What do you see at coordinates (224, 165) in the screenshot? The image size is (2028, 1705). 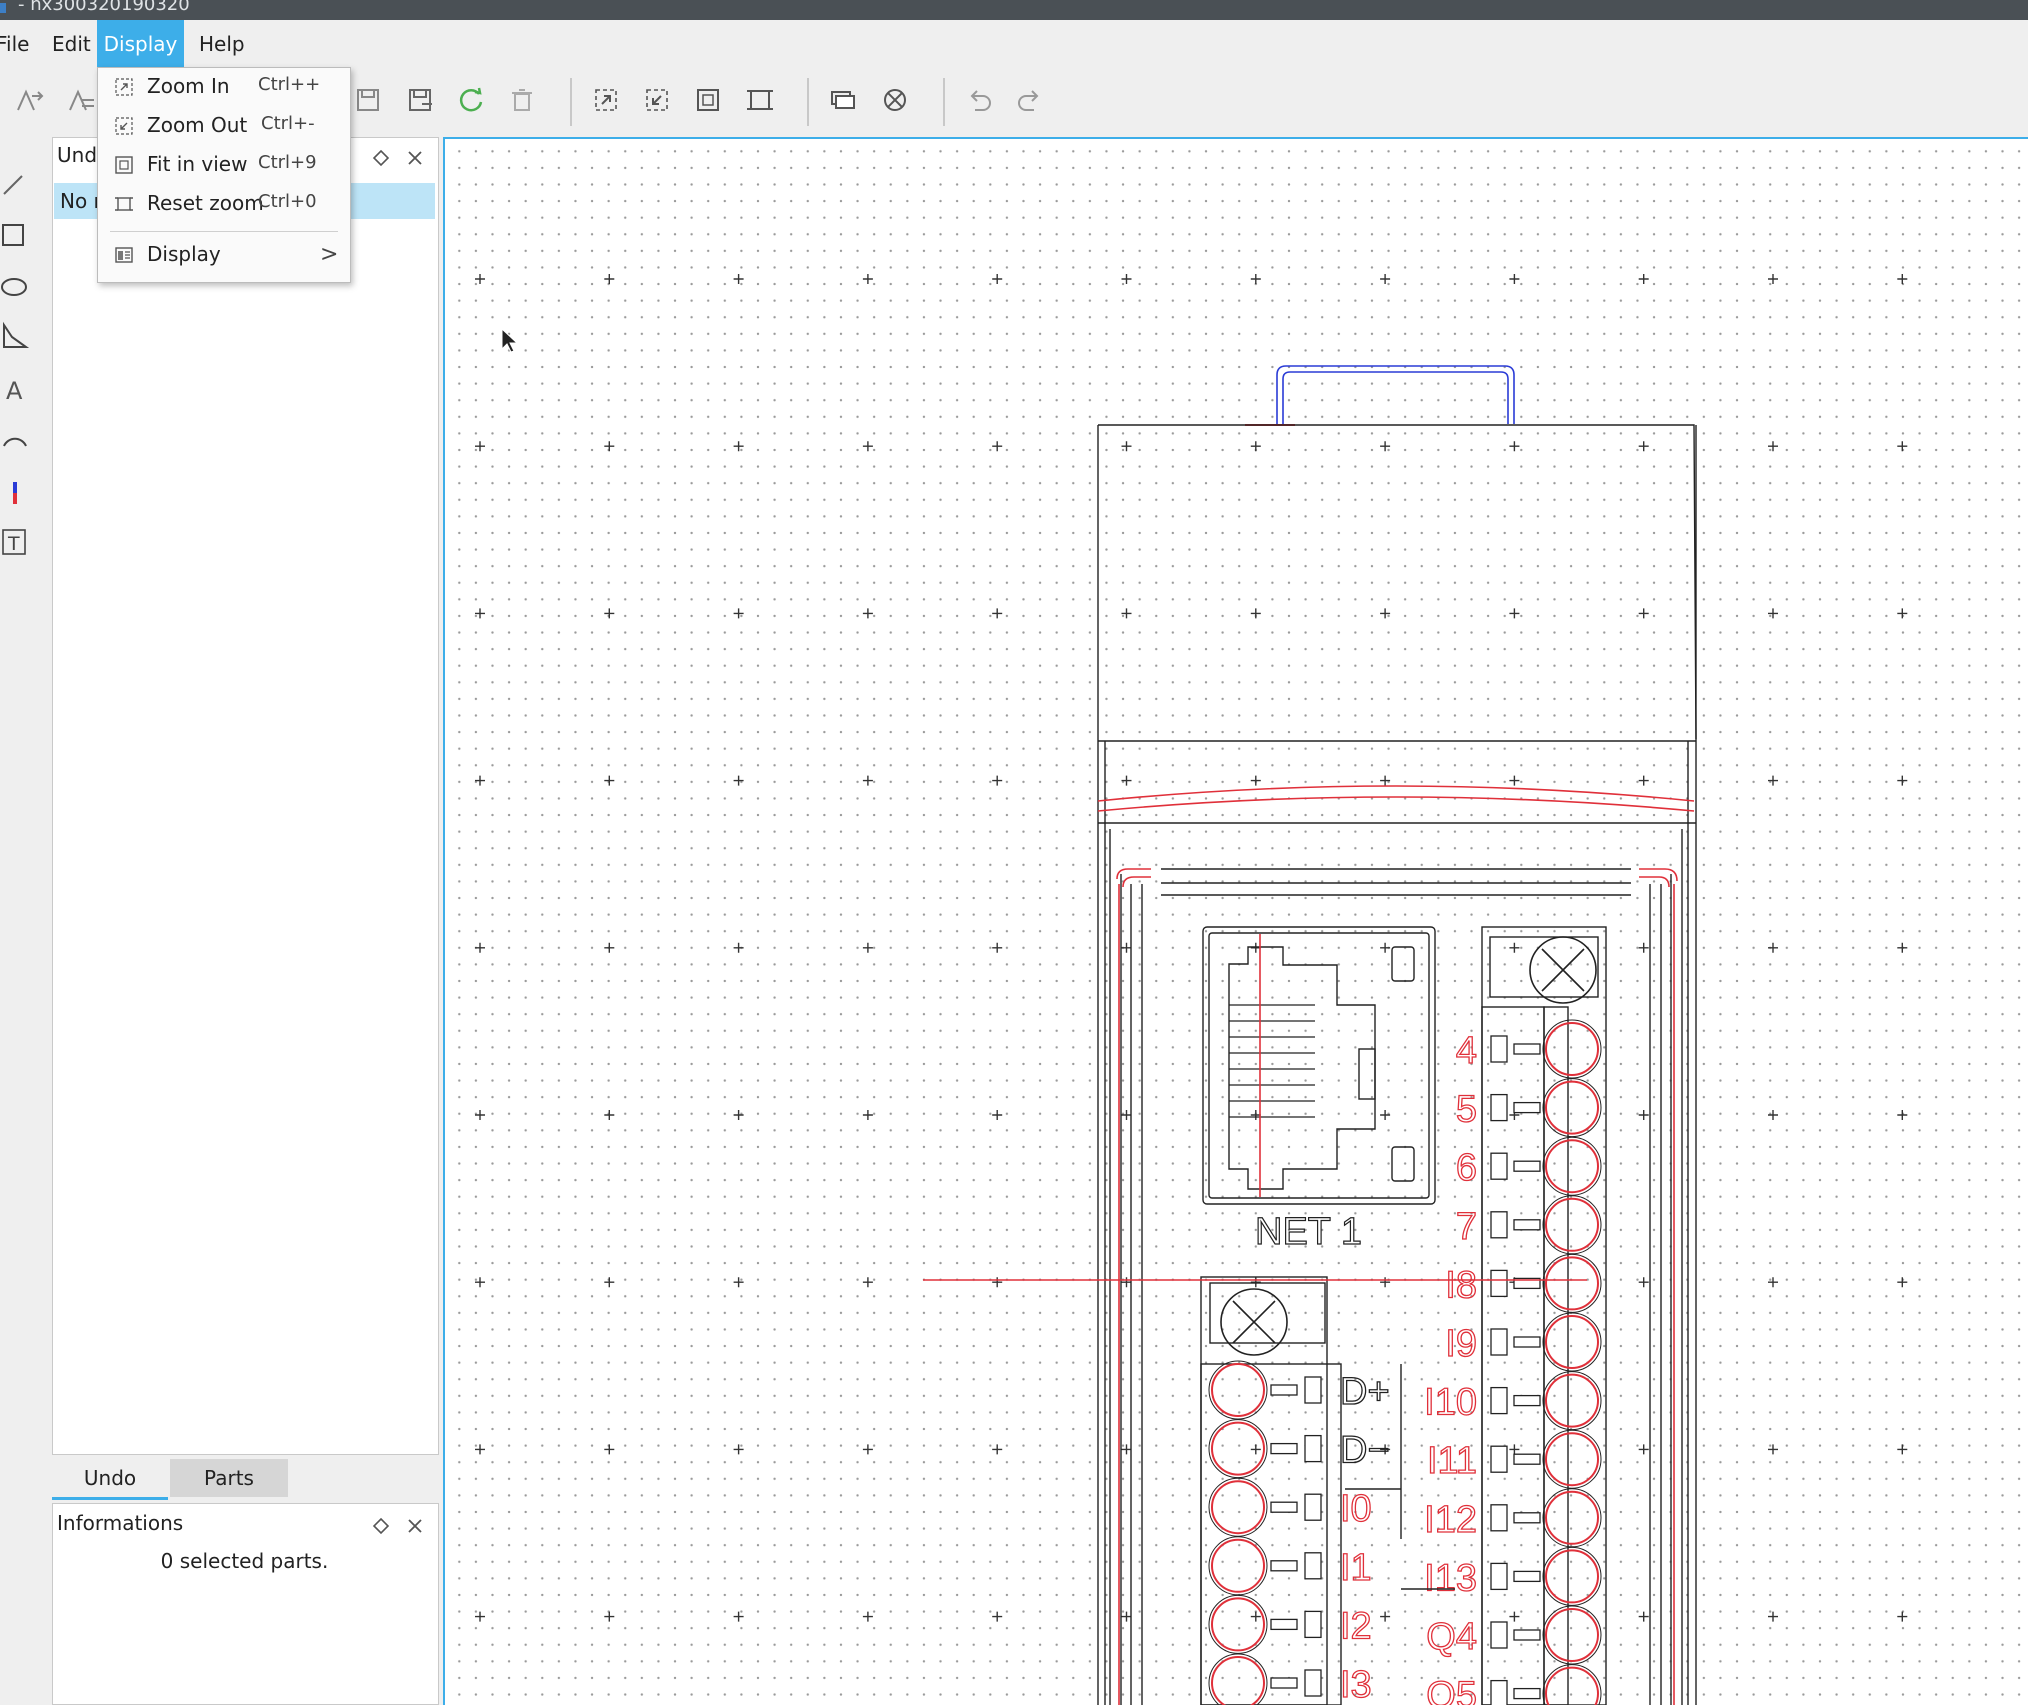 I see `menu-item-fit-in-view: Fit in view Ctrl+9` at bounding box center [224, 165].